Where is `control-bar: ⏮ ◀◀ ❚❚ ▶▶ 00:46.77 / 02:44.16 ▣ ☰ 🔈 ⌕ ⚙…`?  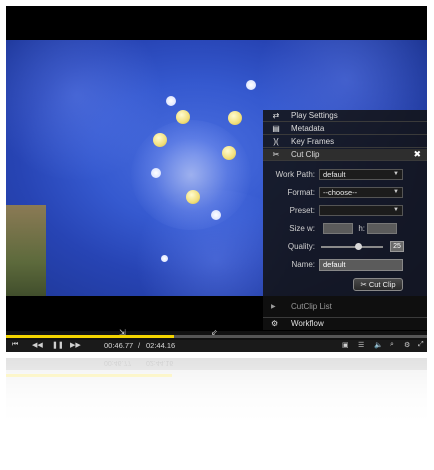
control-bar: ⏮ ◀◀ ❚❚ ▶▶ 00:46.77 / 02:44.16 ▣ ☰ 🔈 ⌕ ⚙… is located at coordinates (216, 346).